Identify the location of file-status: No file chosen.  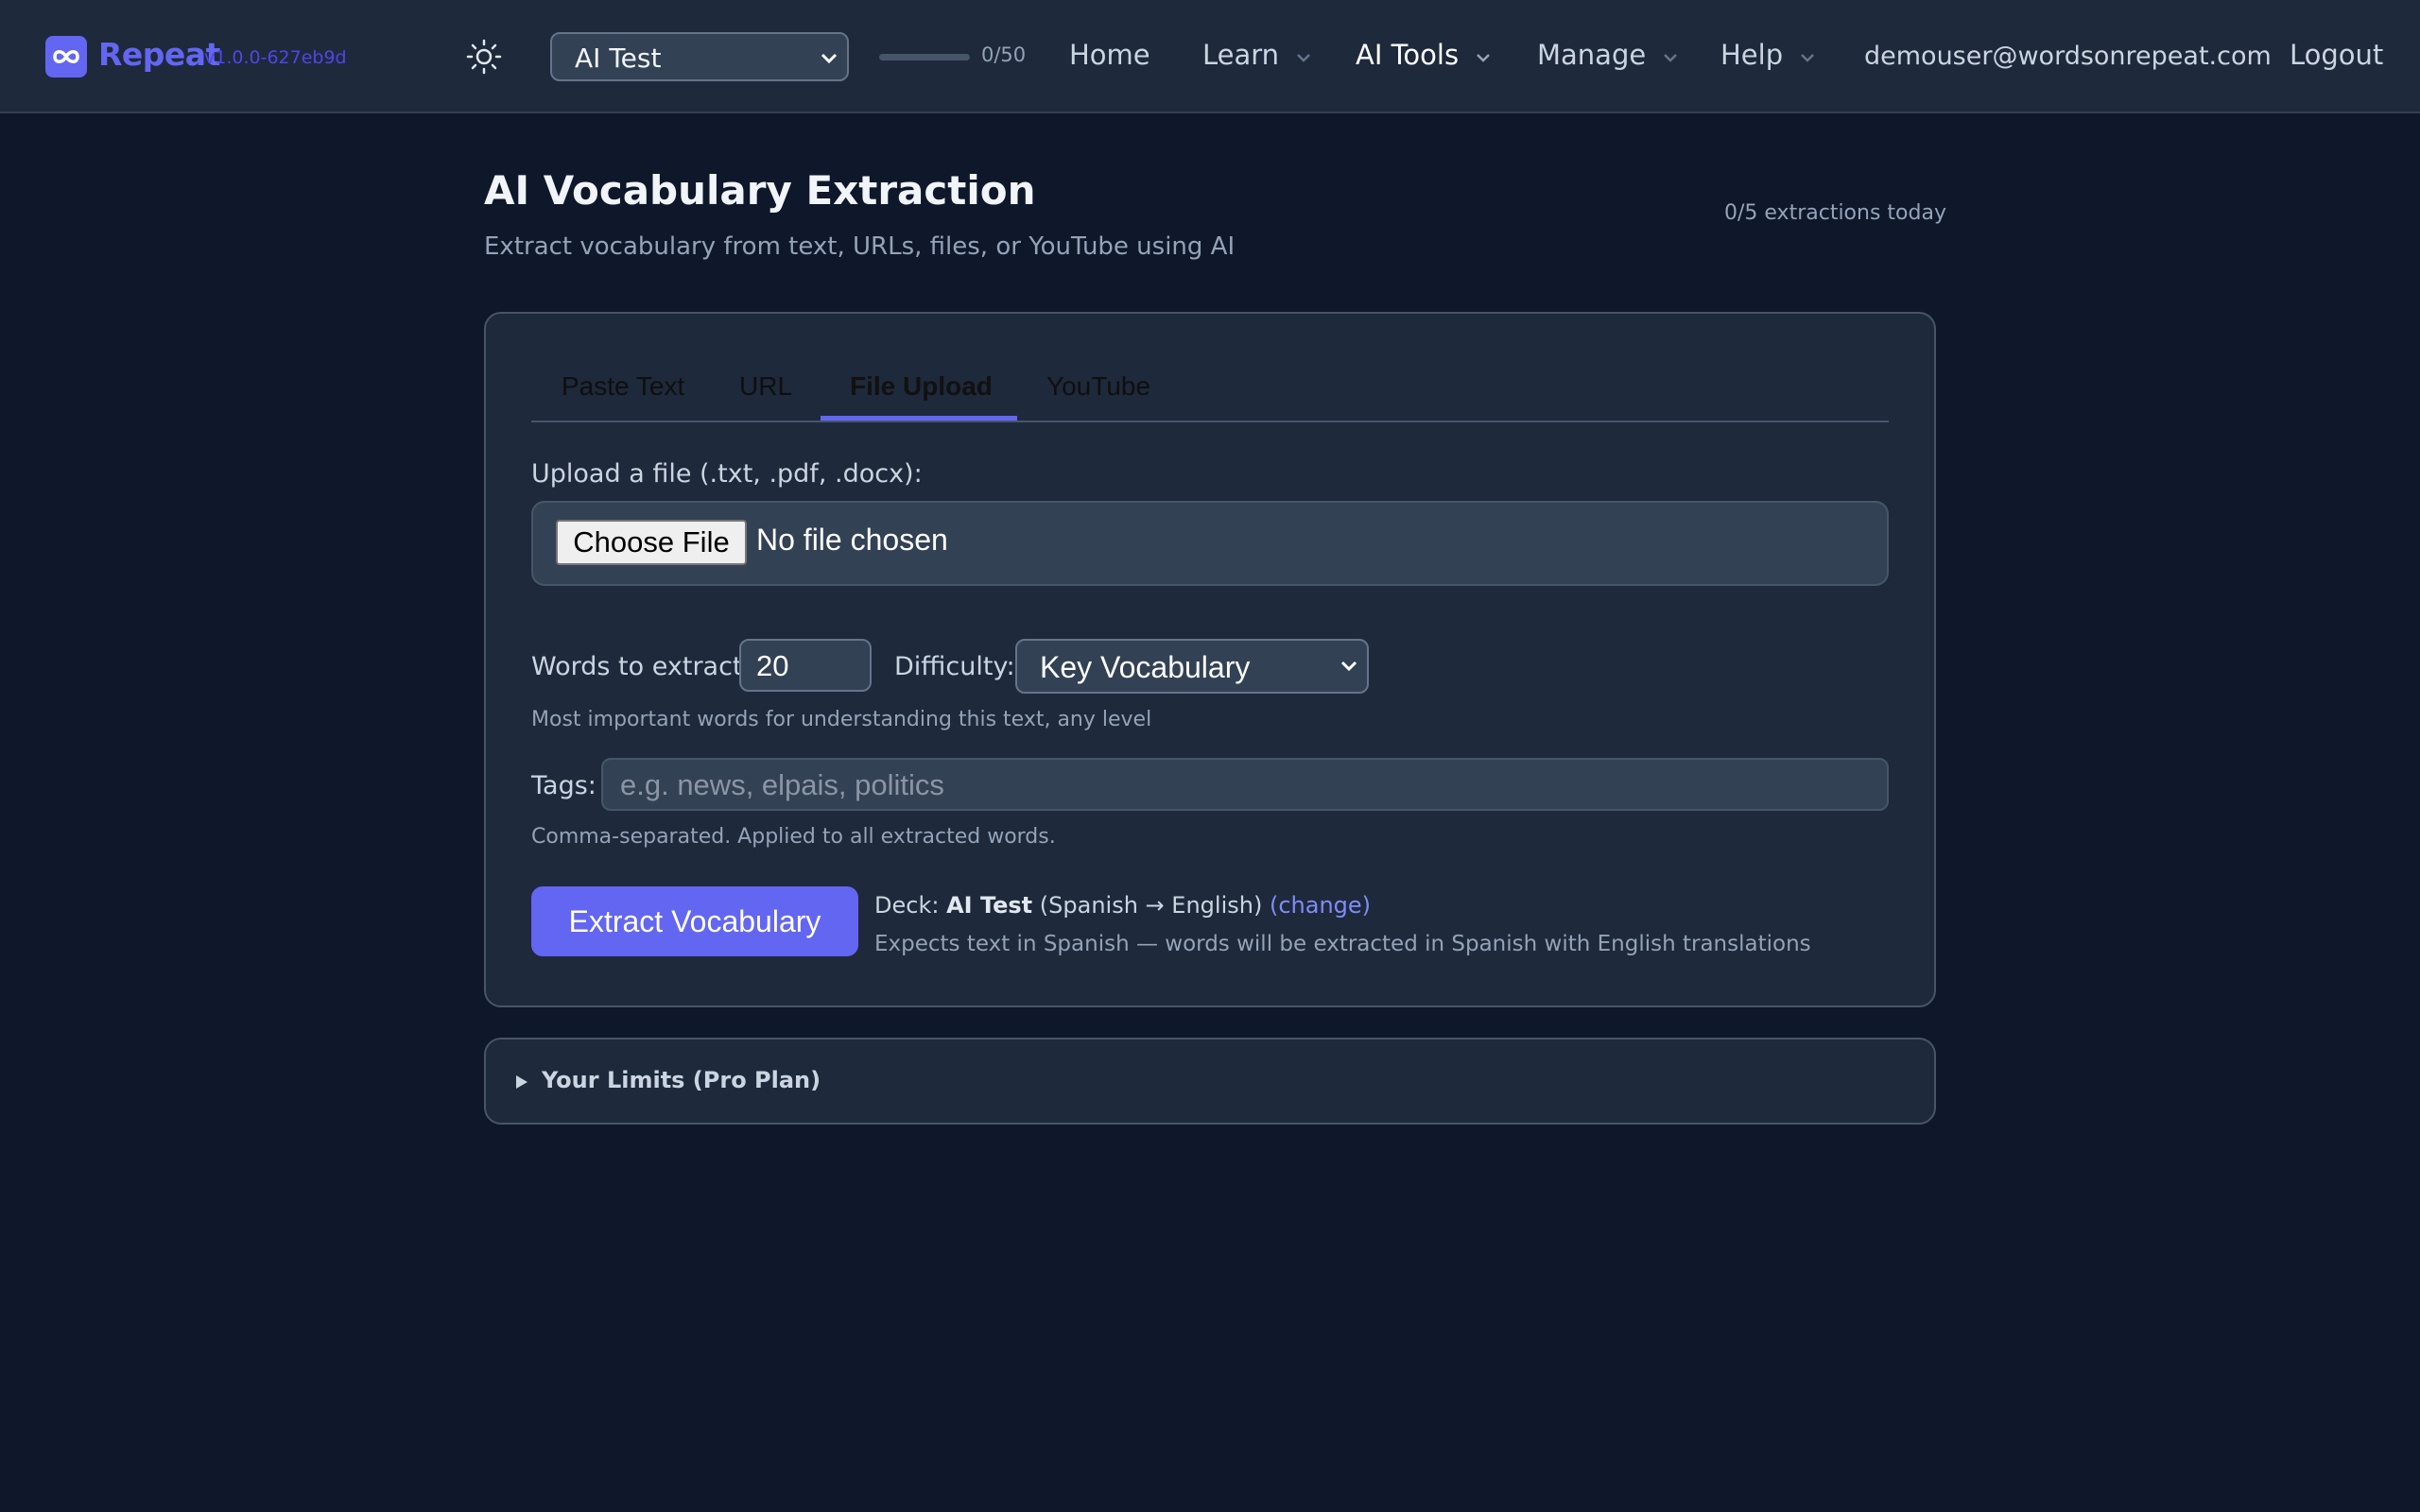
(852, 540).